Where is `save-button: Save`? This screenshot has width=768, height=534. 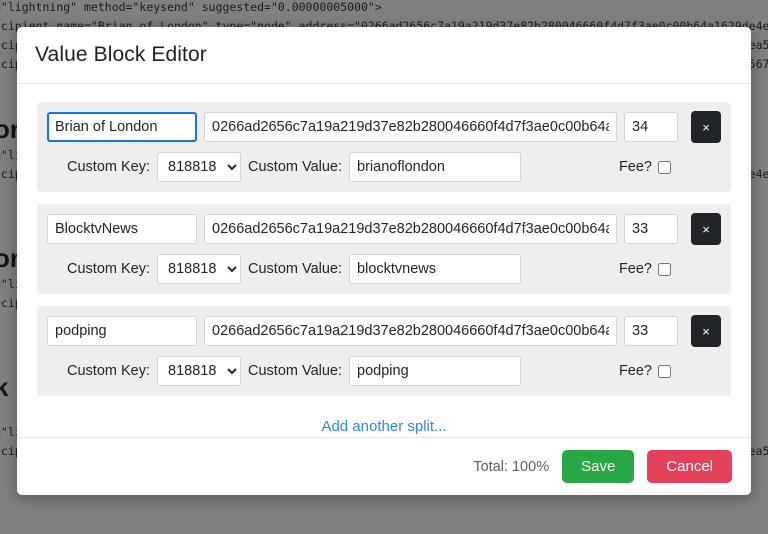 save-button: Save is located at coordinates (598, 466).